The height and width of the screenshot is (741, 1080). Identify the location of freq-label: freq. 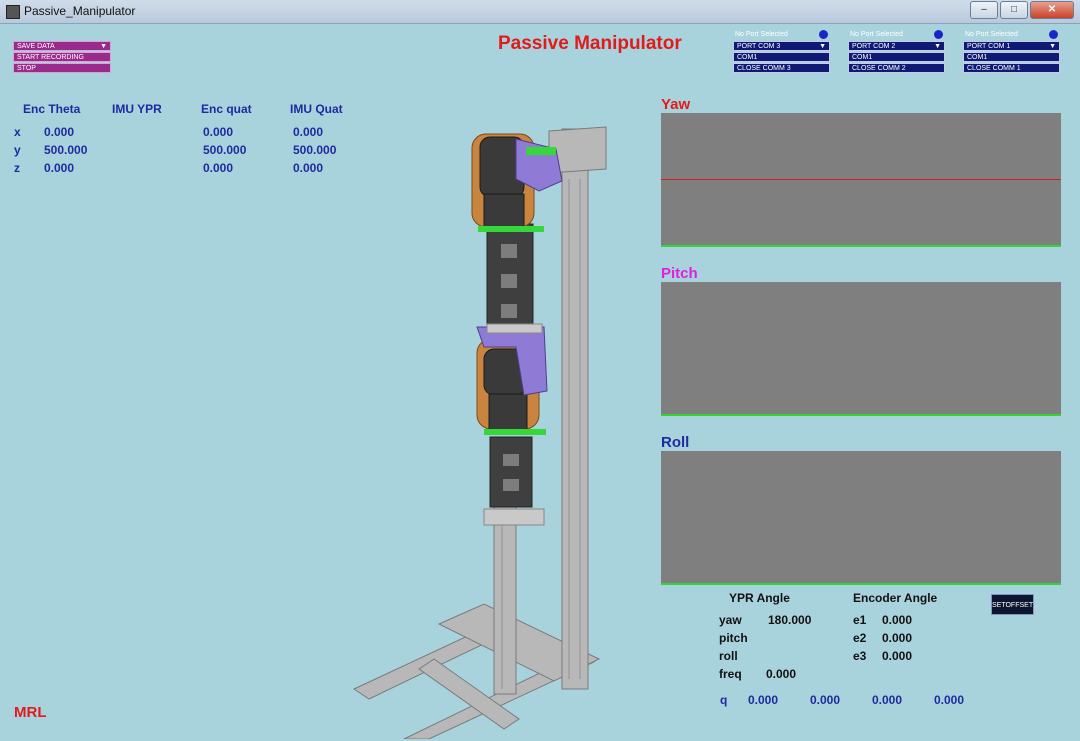
(730, 674).